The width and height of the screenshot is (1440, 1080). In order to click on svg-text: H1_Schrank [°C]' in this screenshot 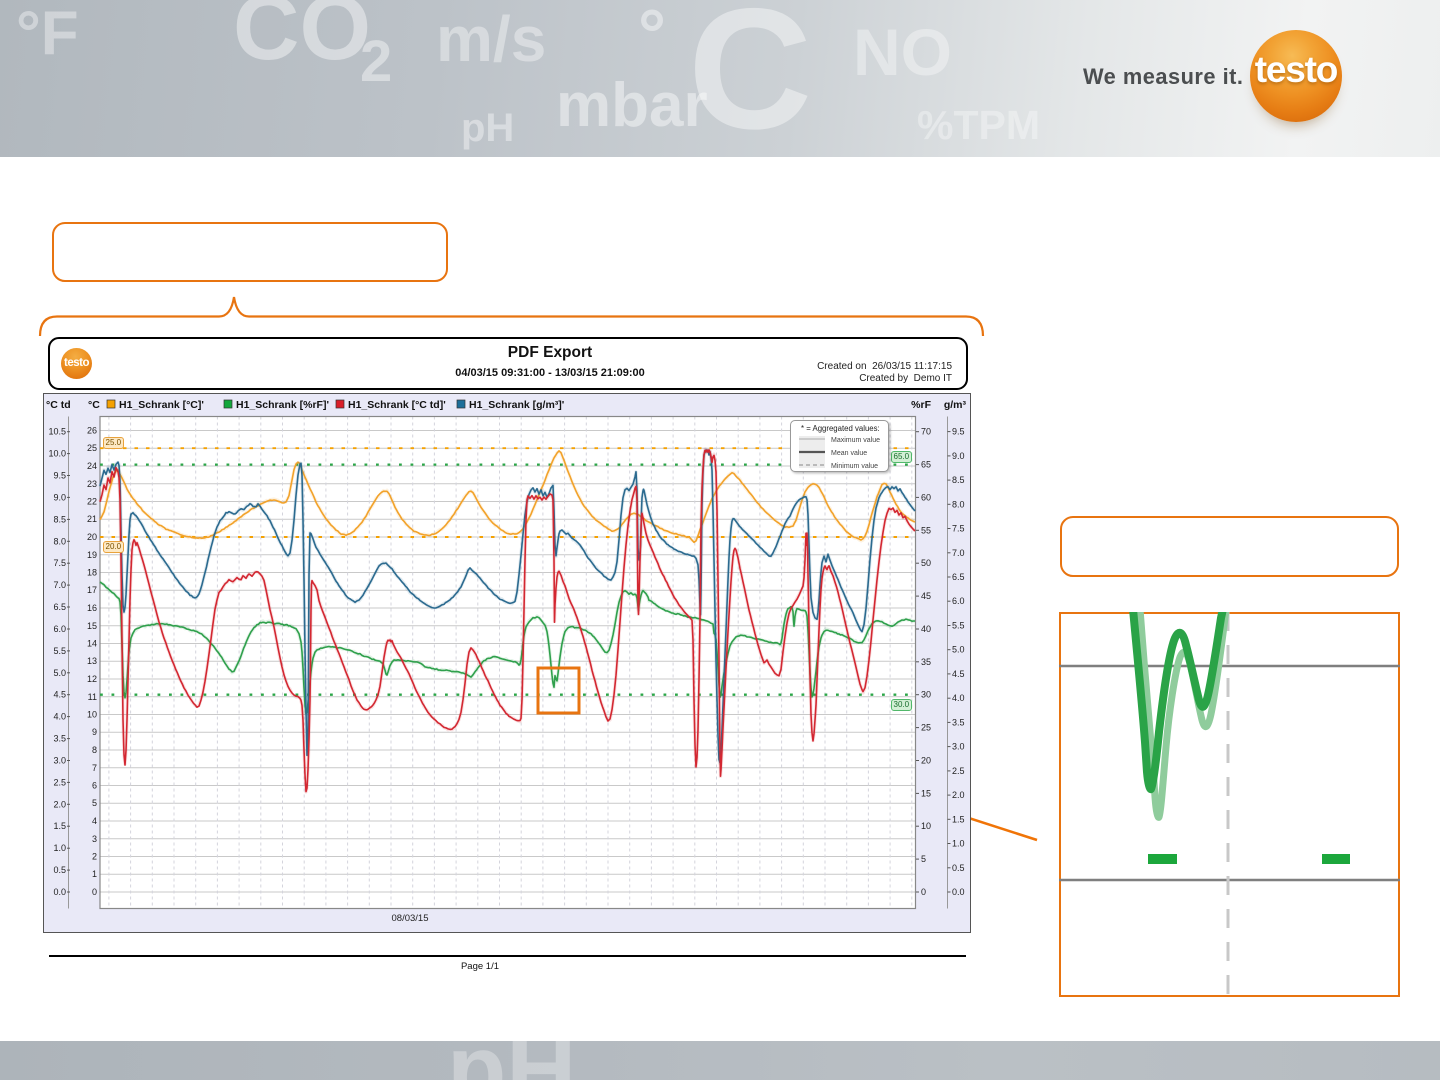, I will do `click(161, 405)`.